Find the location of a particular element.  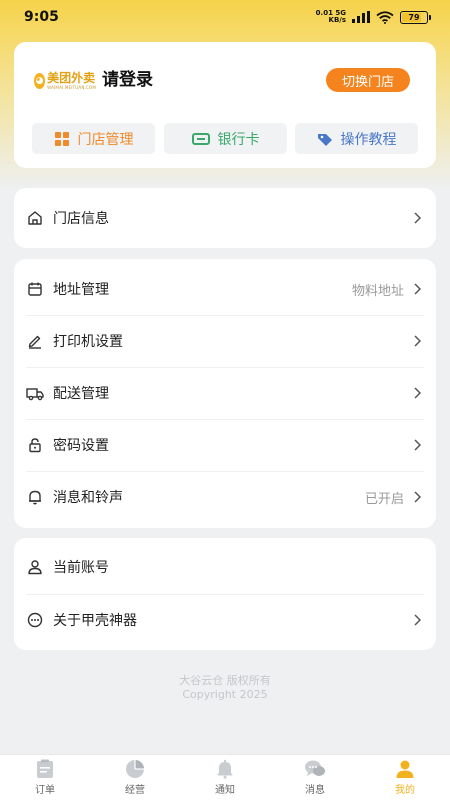

network-speed-unit: KB/s is located at coordinates (337, 20).